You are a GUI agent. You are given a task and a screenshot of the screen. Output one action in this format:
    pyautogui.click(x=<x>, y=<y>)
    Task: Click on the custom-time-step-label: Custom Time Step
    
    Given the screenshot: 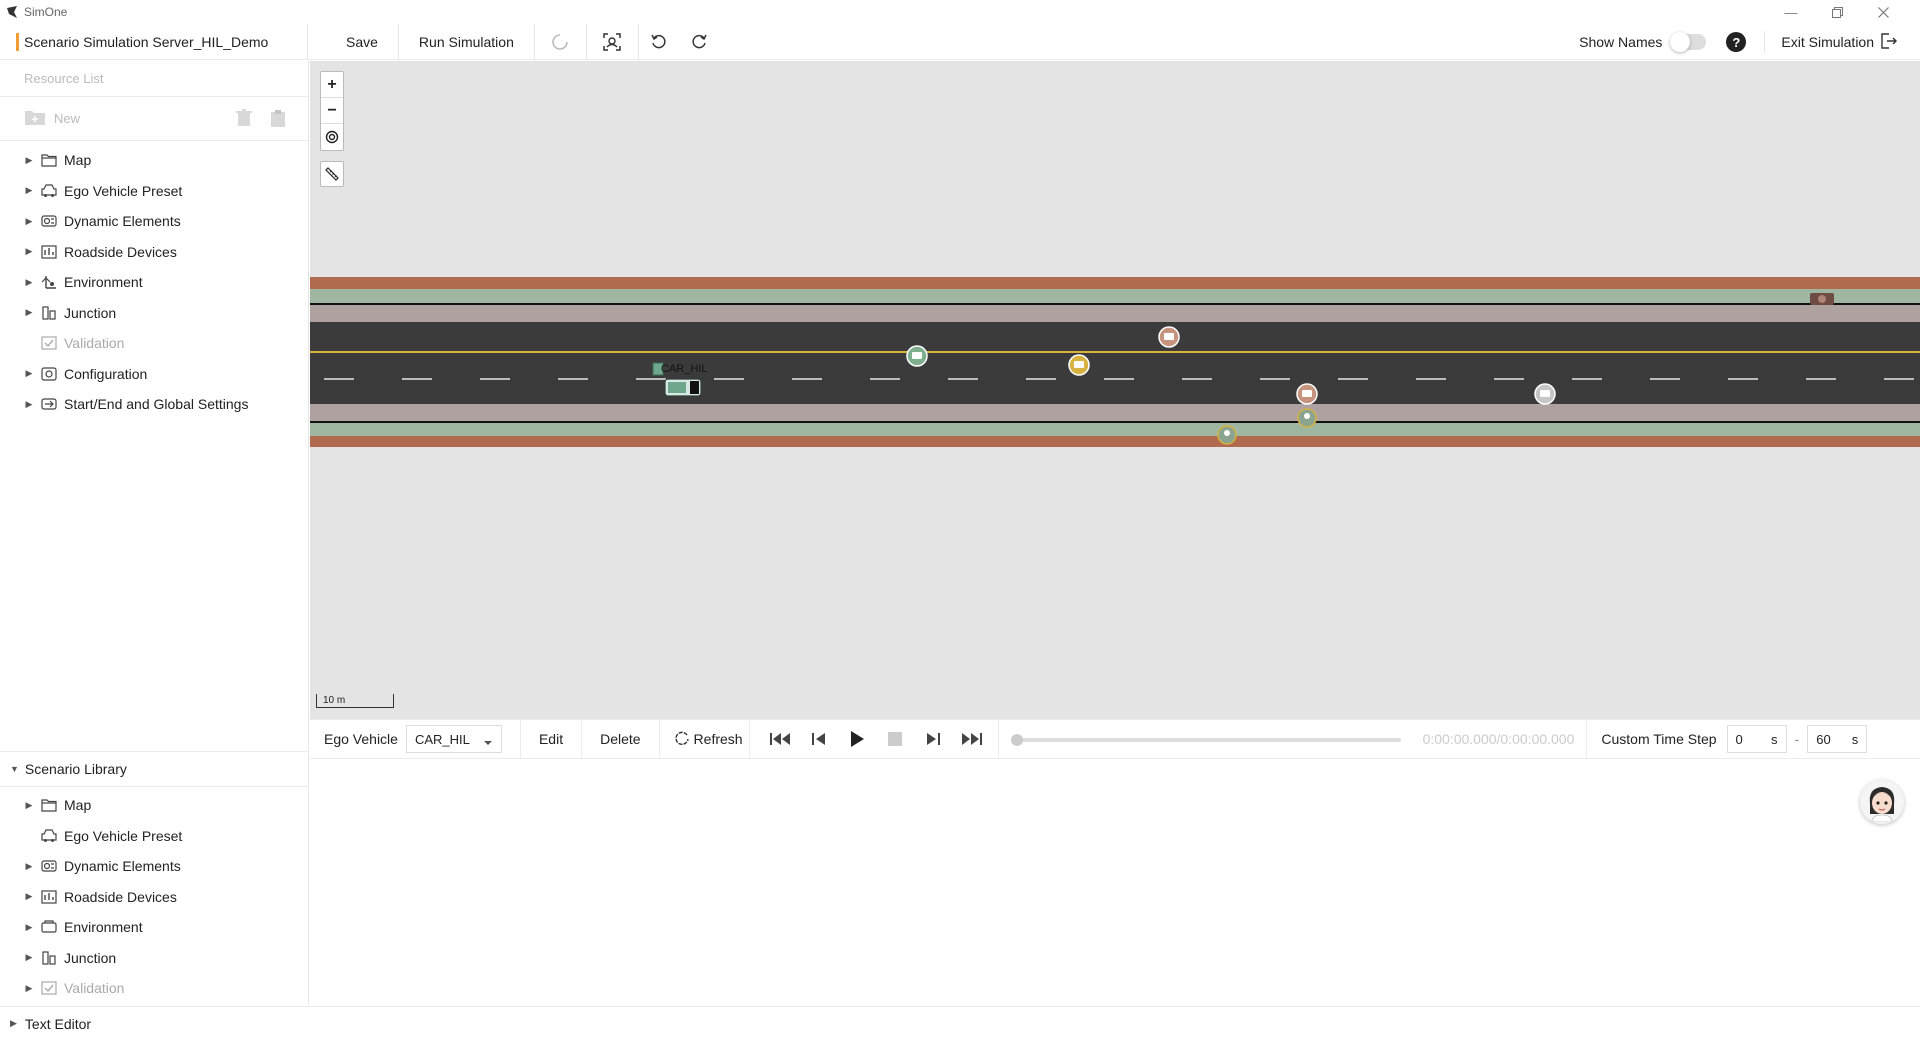 What is the action you would take?
    pyautogui.click(x=1659, y=739)
    